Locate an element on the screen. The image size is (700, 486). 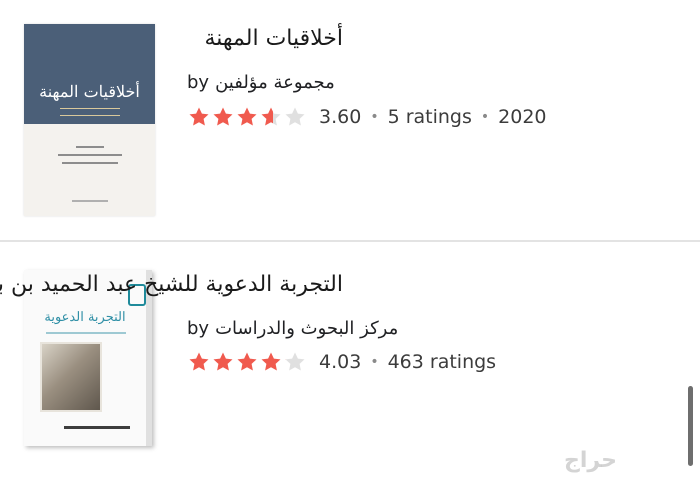
book-cover-image: أخلاقيات المهنة is located at coordinates (89, 120).